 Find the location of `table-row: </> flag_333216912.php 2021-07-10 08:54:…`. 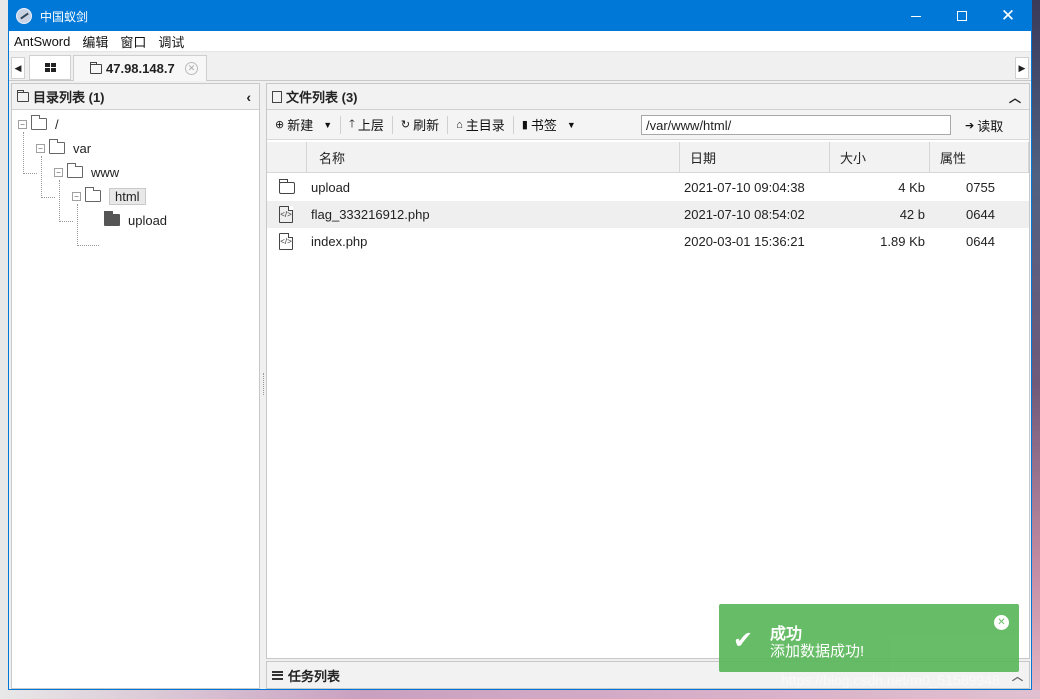

table-row: </> flag_333216912.php 2021-07-10 08:54:… is located at coordinates (648, 214).